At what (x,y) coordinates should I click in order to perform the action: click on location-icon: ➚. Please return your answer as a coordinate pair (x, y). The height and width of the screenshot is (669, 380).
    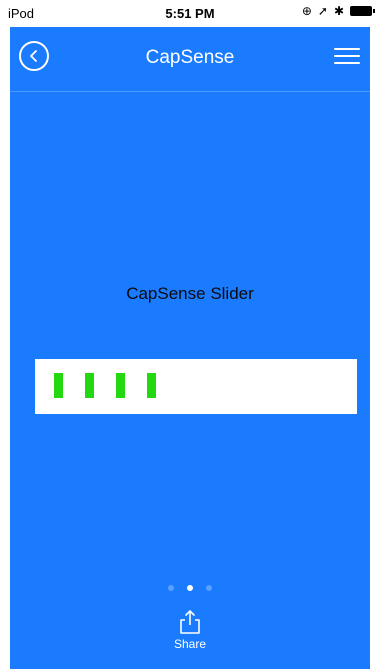
    Looking at the image, I should click on (322, 11).